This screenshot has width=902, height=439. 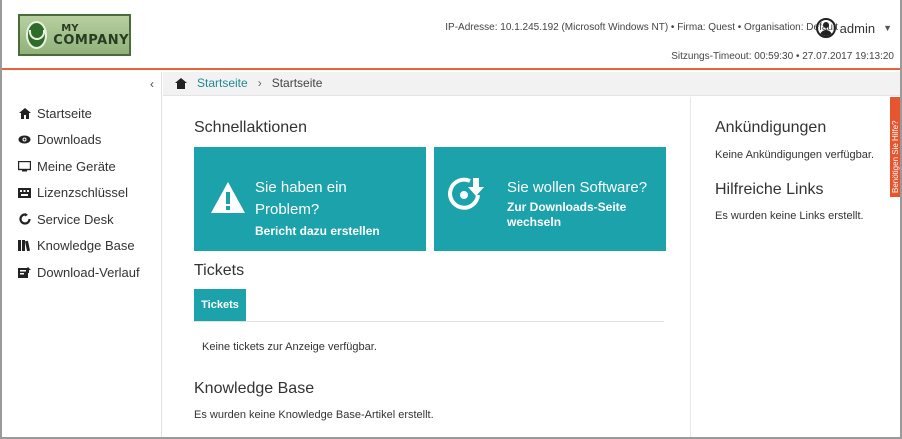 What do you see at coordinates (789, 216) in the screenshot?
I see `helpful-links-empty-message: Es wurden keine Links erstellt.` at bounding box center [789, 216].